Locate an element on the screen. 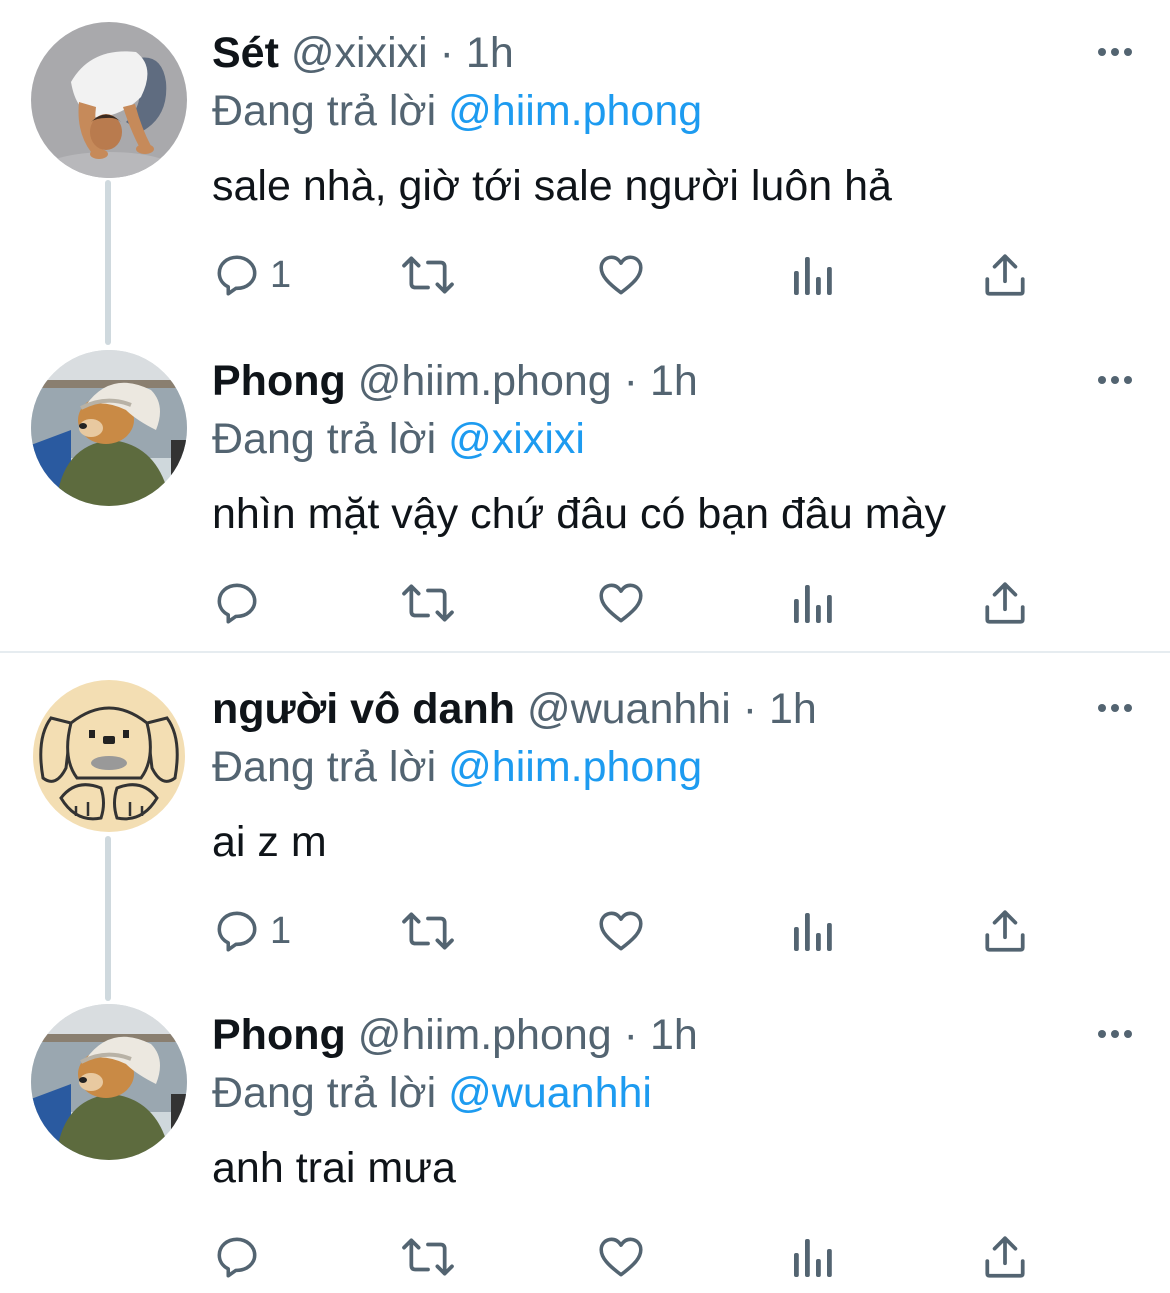  tweet-text: nhìn mặt vậy chứ đâu có bạn đâu mày is located at coordinates (579, 514).